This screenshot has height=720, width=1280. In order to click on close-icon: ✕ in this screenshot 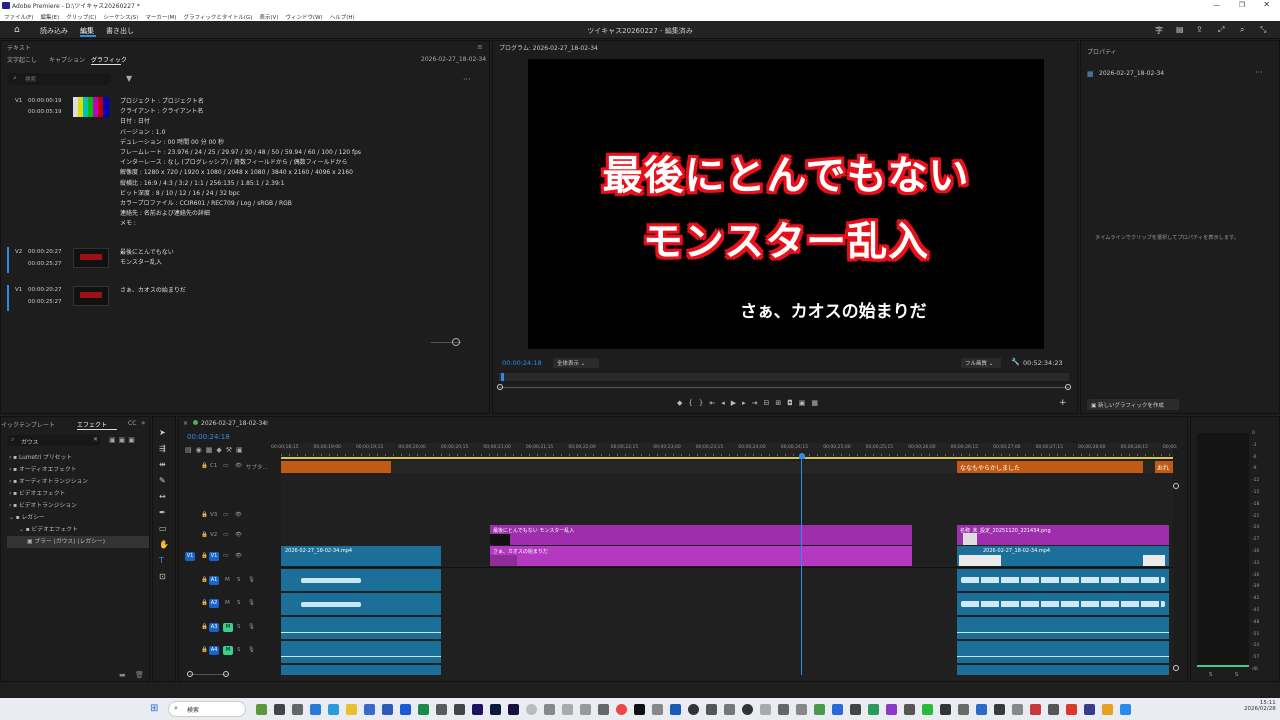, I will do `click(1266, 4)`.